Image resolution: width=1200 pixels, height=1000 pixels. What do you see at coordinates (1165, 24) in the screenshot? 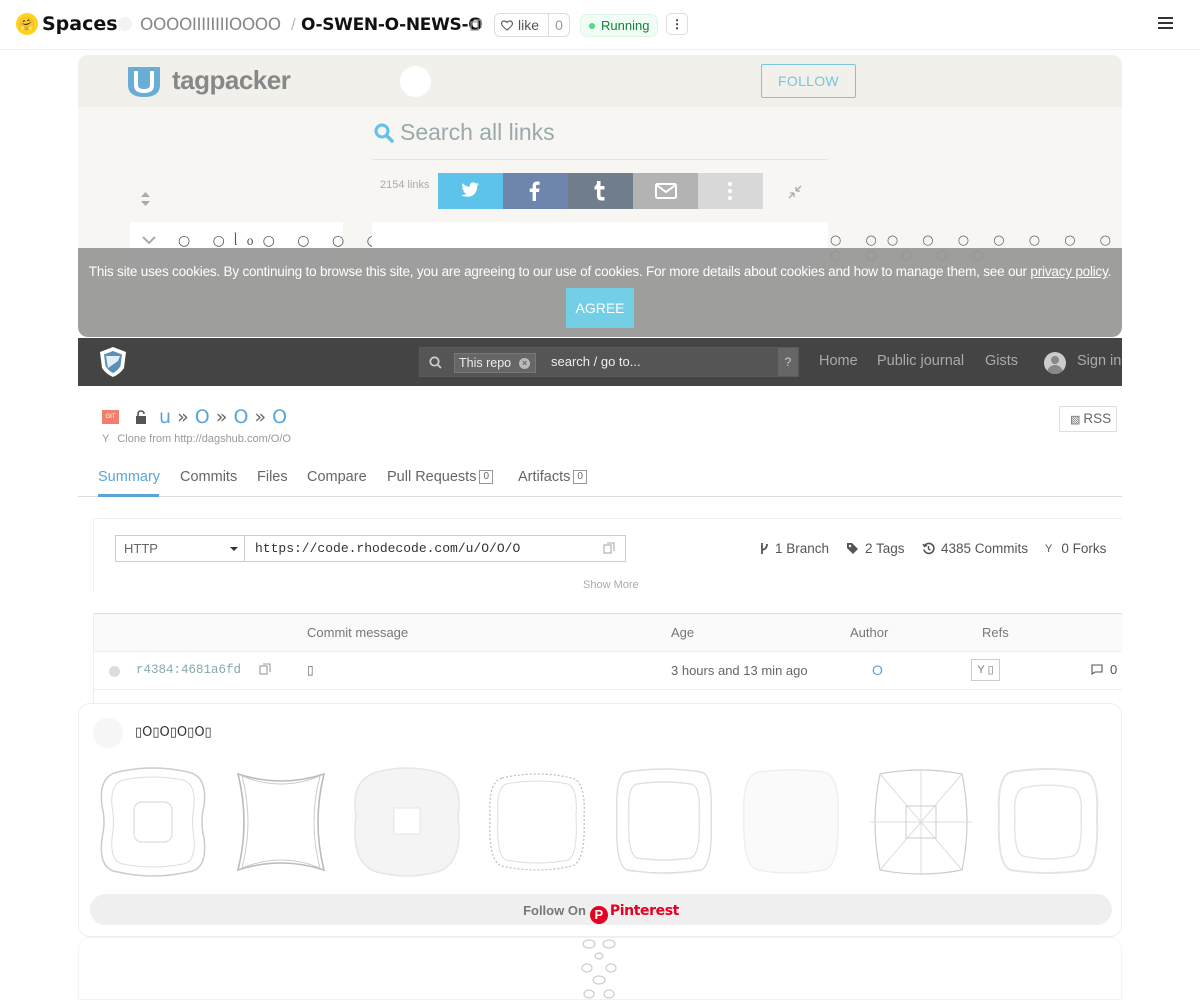
I see `hamburger-menu-icon` at bounding box center [1165, 24].